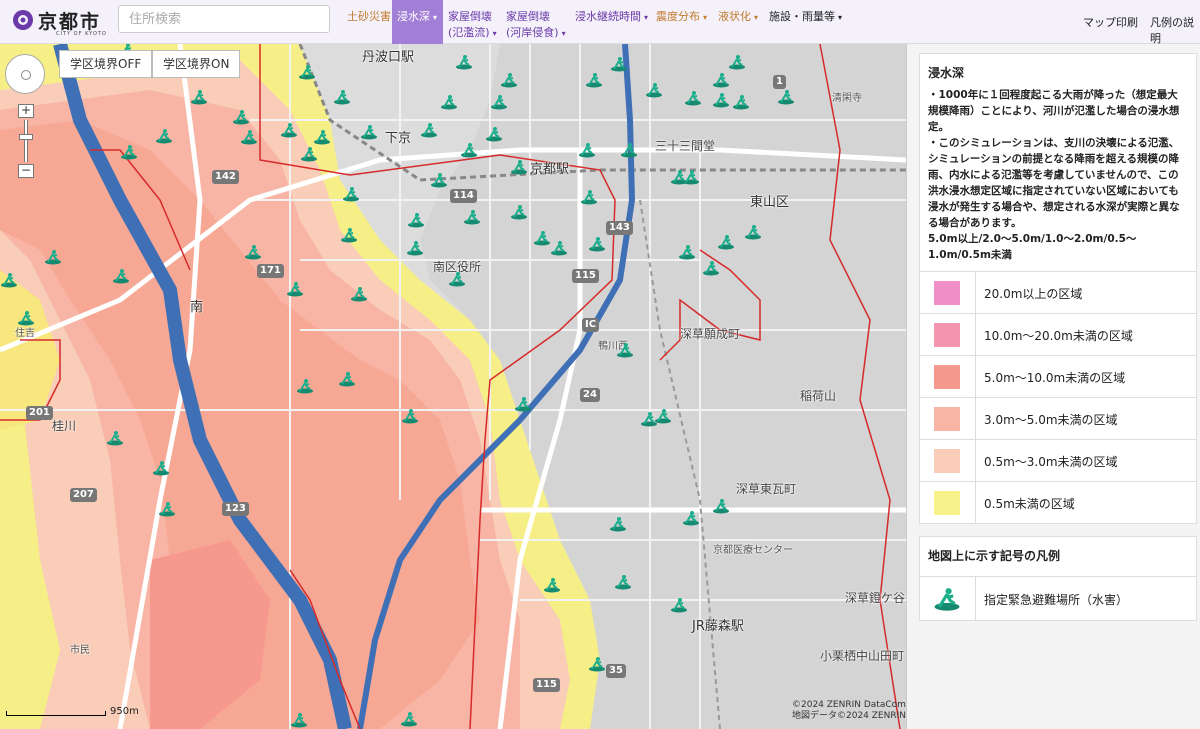 The width and height of the screenshot is (1200, 729). I want to click on menu-flood-duration: 浸水継続時間 ▾, so click(611, 22).